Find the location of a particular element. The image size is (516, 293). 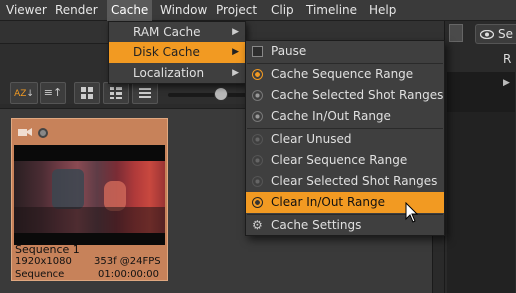

menu-viewer: Viewer is located at coordinates (26, 10).